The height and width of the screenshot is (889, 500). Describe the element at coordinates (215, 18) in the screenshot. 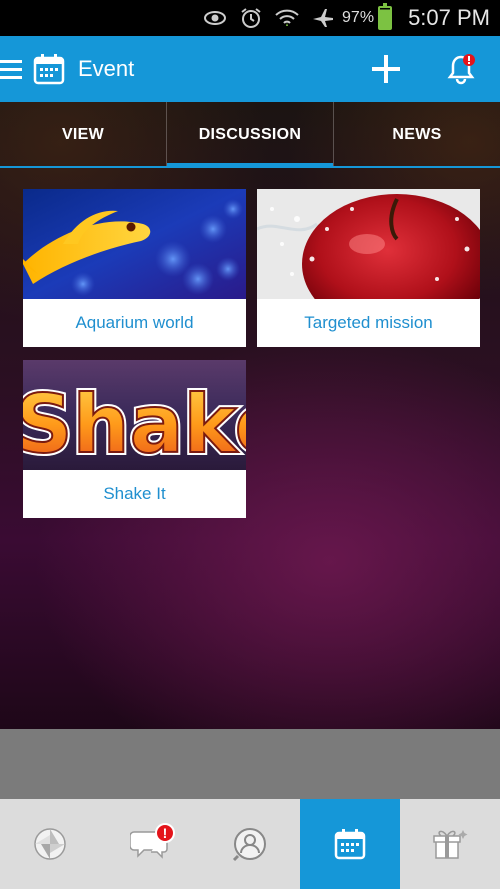

I see `eye-icon` at that location.